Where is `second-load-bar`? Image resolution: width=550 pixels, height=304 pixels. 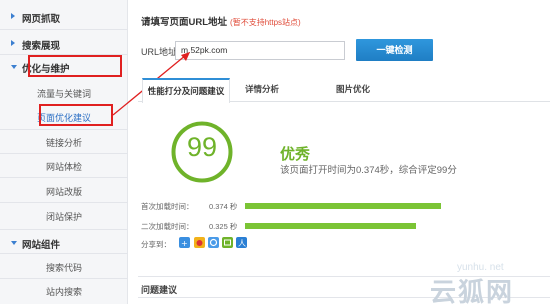 second-load-bar is located at coordinates (343, 226).